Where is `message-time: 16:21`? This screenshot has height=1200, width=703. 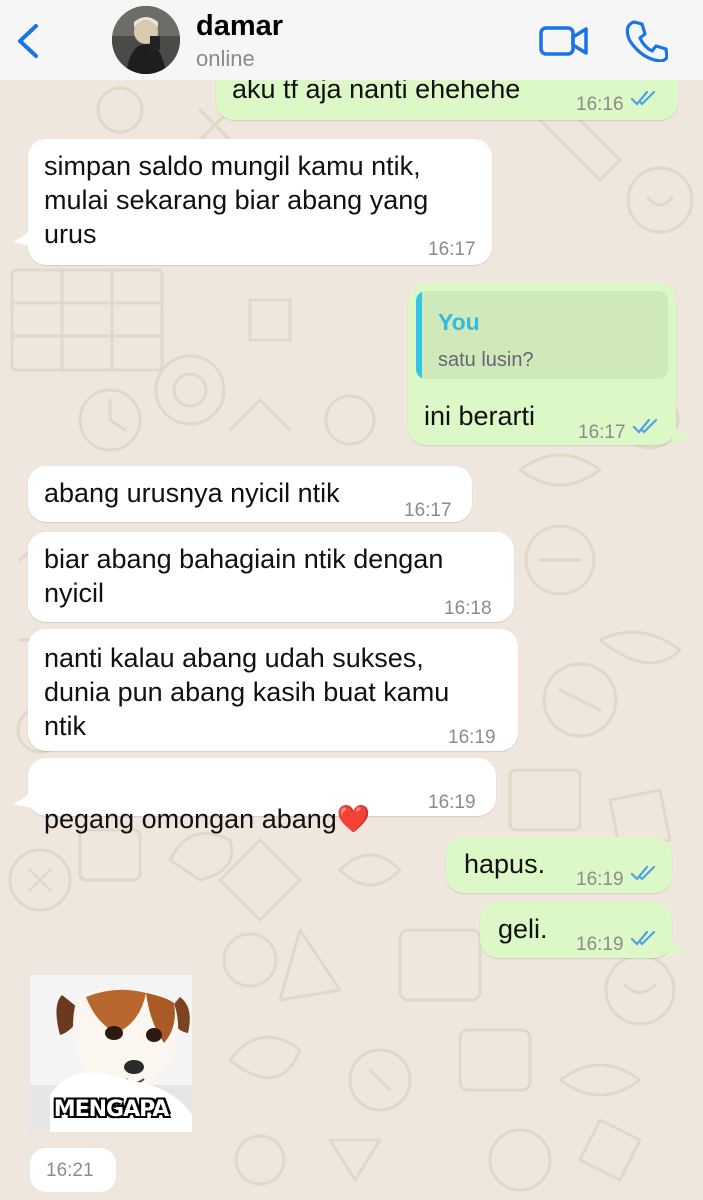
message-time: 16:21 is located at coordinates (70, 1170).